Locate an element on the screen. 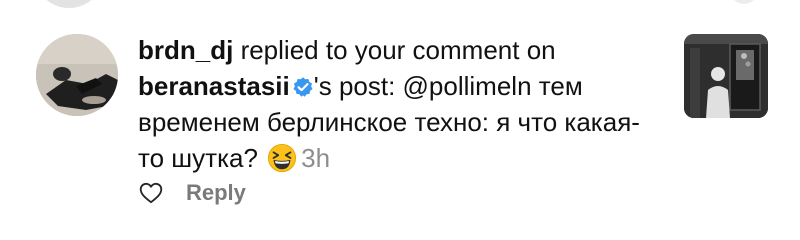 The height and width of the screenshot is (240, 800). action-text: replied to your comment on is located at coordinates (394, 50).